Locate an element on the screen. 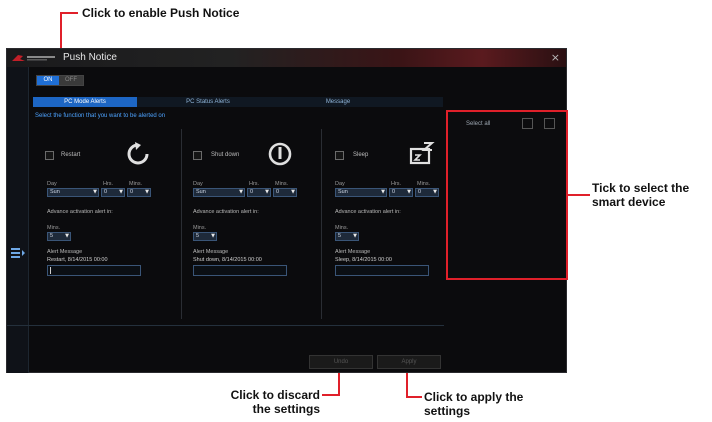 This screenshot has width=712, height=422. footer-divider is located at coordinates (225, 325).